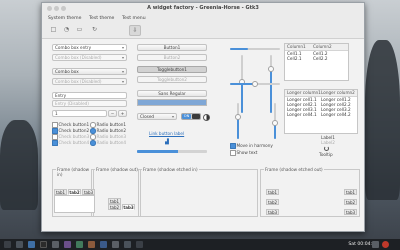  What do you see at coordinates (198, 192) in the screenshot?
I see `frame-shadow-etched-in: Frame (shadow etched in)` at bounding box center [198, 192].